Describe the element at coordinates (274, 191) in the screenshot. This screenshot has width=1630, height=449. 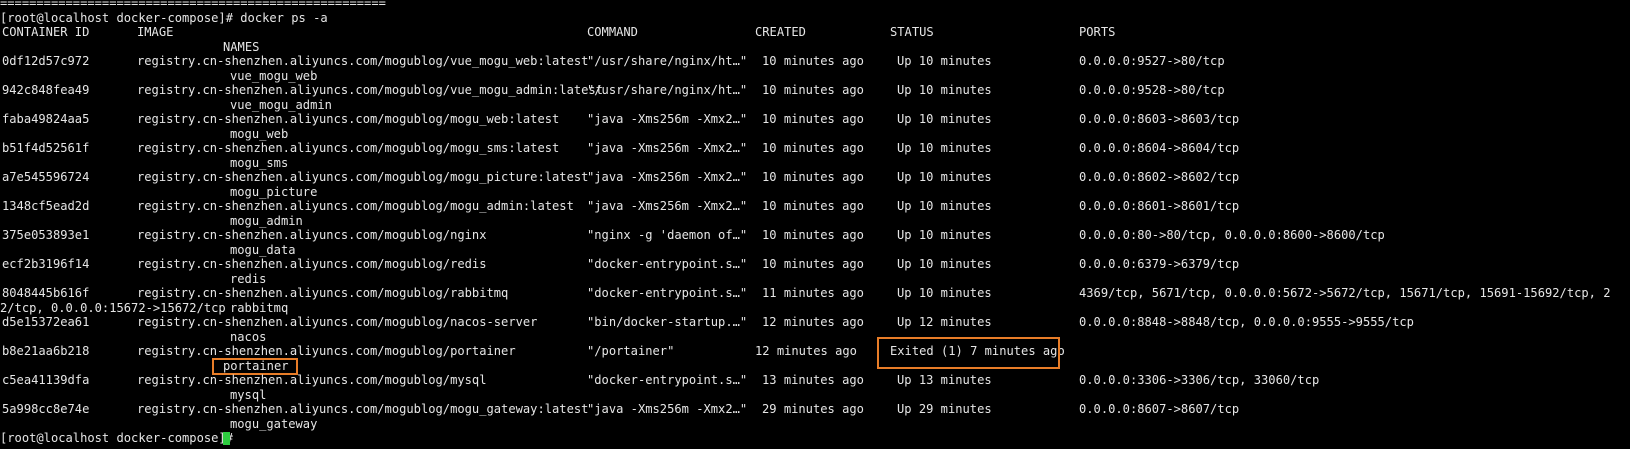
I see `container-name: mogu_picture` at that location.